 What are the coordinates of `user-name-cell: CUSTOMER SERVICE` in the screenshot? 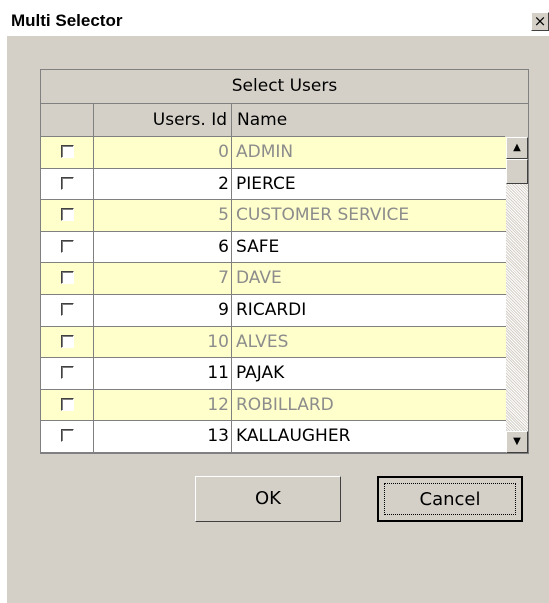 It's located at (323, 215).